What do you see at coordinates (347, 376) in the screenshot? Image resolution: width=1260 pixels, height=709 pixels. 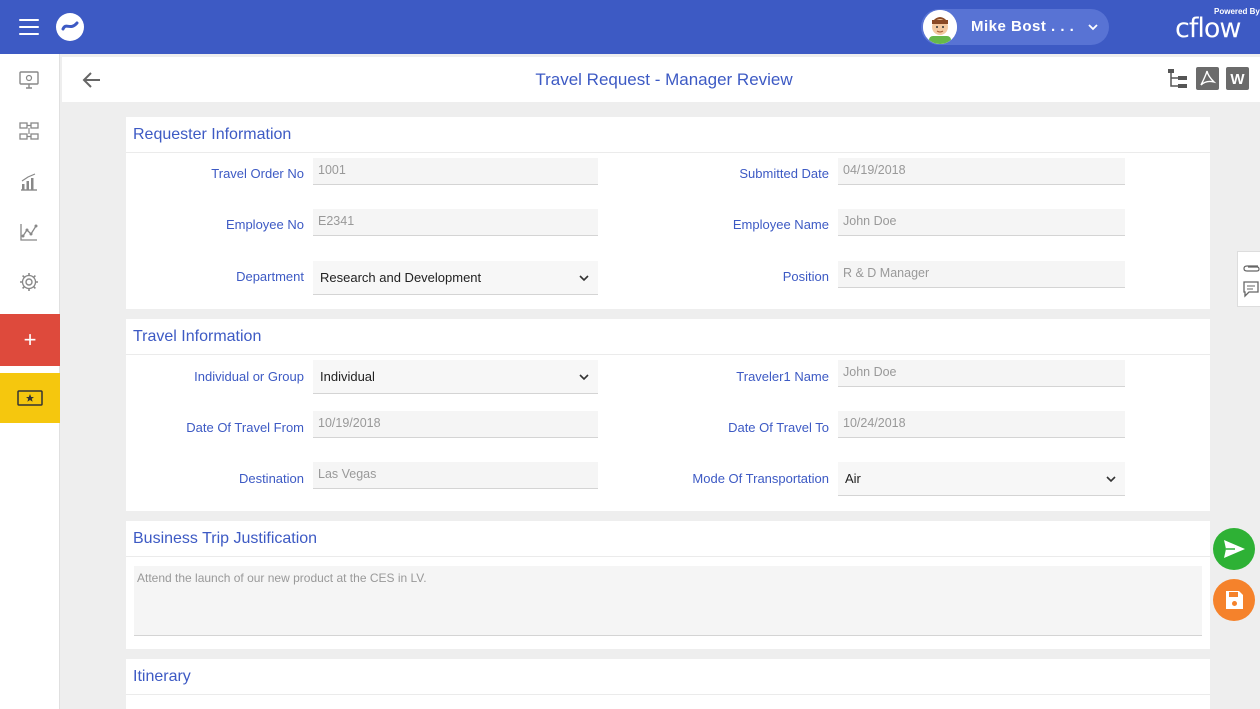 I see `individual-group-value: Individual` at bounding box center [347, 376].